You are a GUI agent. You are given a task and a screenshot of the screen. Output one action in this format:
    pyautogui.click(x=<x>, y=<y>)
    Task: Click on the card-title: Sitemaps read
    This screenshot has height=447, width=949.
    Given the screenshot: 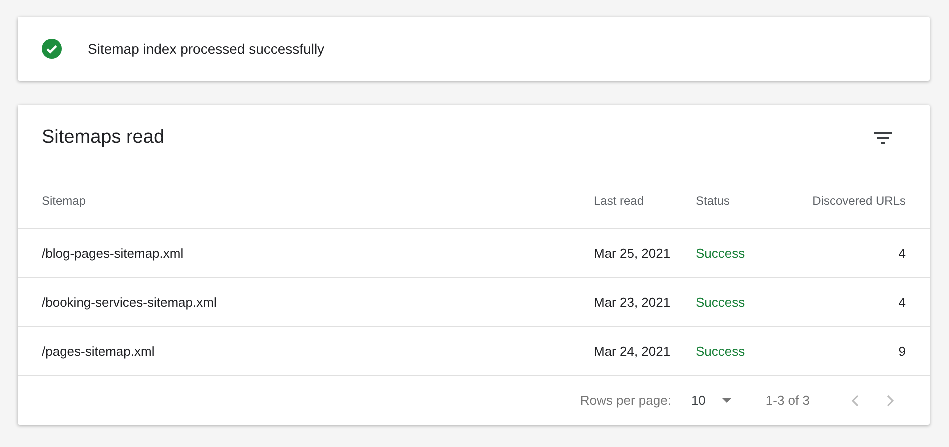 What is the action you would take?
    pyautogui.click(x=103, y=138)
    